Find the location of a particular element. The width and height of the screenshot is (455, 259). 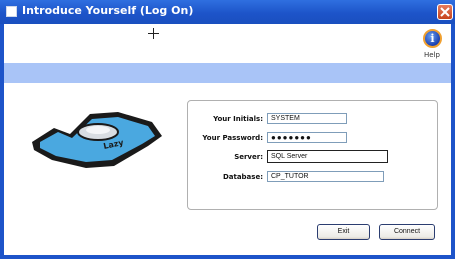

close-icon is located at coordinates (445, 12).